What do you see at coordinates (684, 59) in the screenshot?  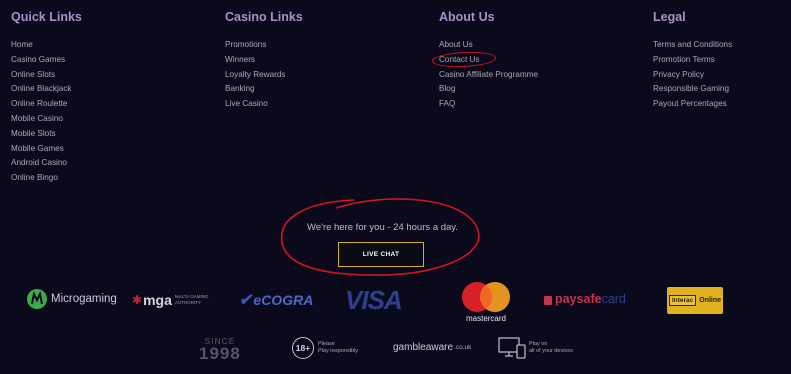 I see `footer-link: Promotion Terms` at bounding box center [684, 59].